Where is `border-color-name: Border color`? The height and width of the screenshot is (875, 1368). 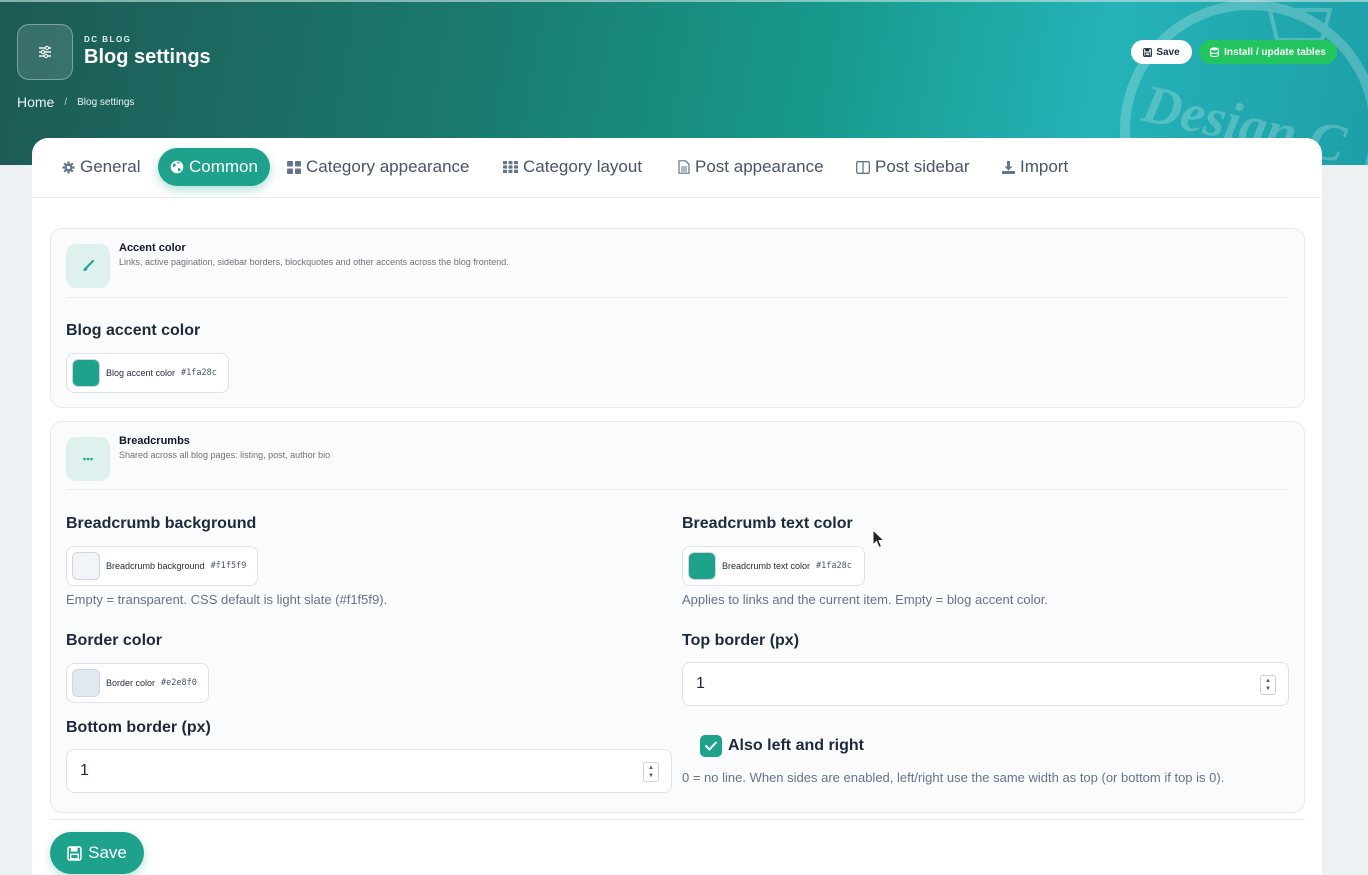 border-color-name: Border color is located at coordinates (131, 683).